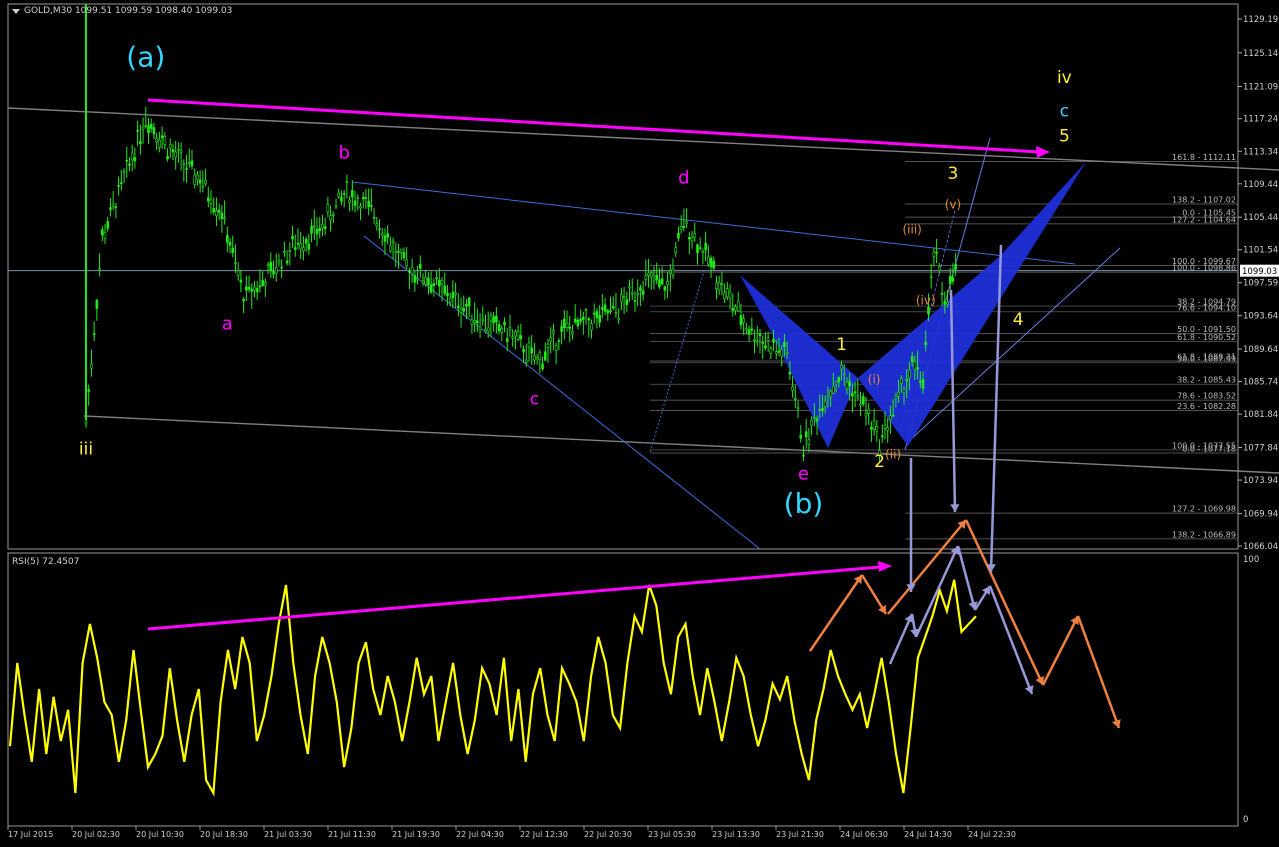  Describe the element at coordinates (800, 834) in the screenshot. I see `time-tick-label: 23 Jul 21:30` at that location.